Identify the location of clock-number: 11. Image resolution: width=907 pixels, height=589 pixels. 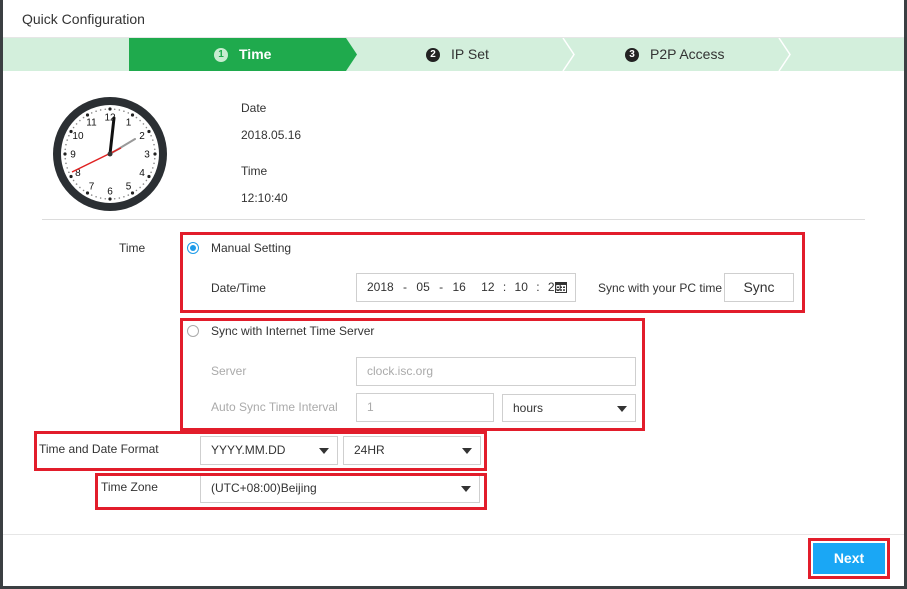
(91, 122).